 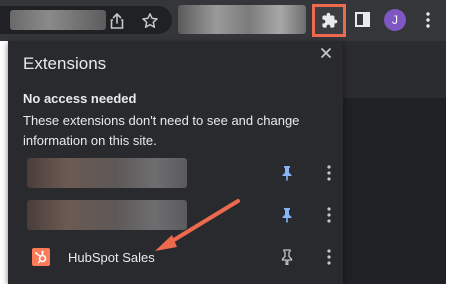 I want to click on menu-title: Extensions, so click(x=65, y=63).